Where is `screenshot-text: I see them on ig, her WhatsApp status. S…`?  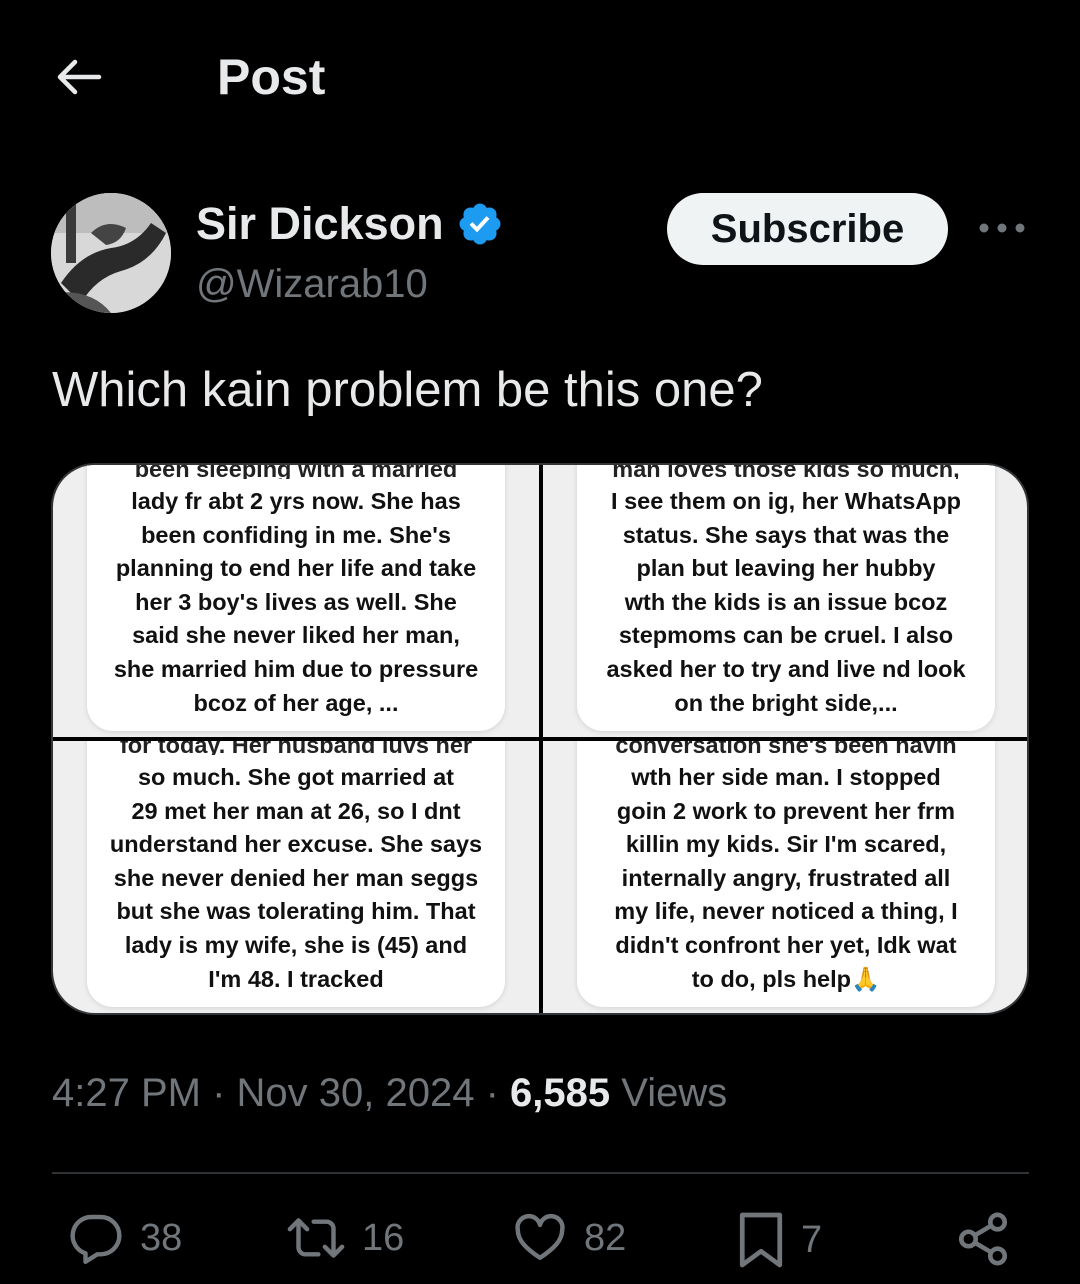 screenshot-text: I see them on ig, her WhatsApp status. S… is located at coordinates (786, 602).